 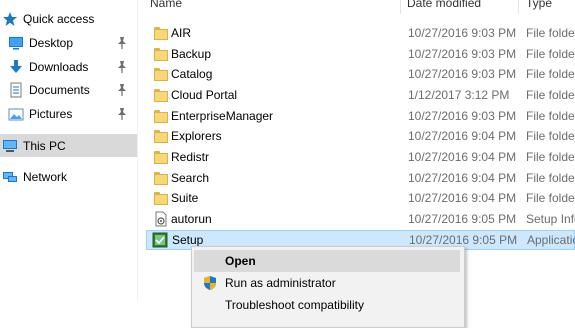 What do you see at coordinates (190, 157) in the screenshot?
I see `file-name: Redistr` at bounding box center [190, 157].